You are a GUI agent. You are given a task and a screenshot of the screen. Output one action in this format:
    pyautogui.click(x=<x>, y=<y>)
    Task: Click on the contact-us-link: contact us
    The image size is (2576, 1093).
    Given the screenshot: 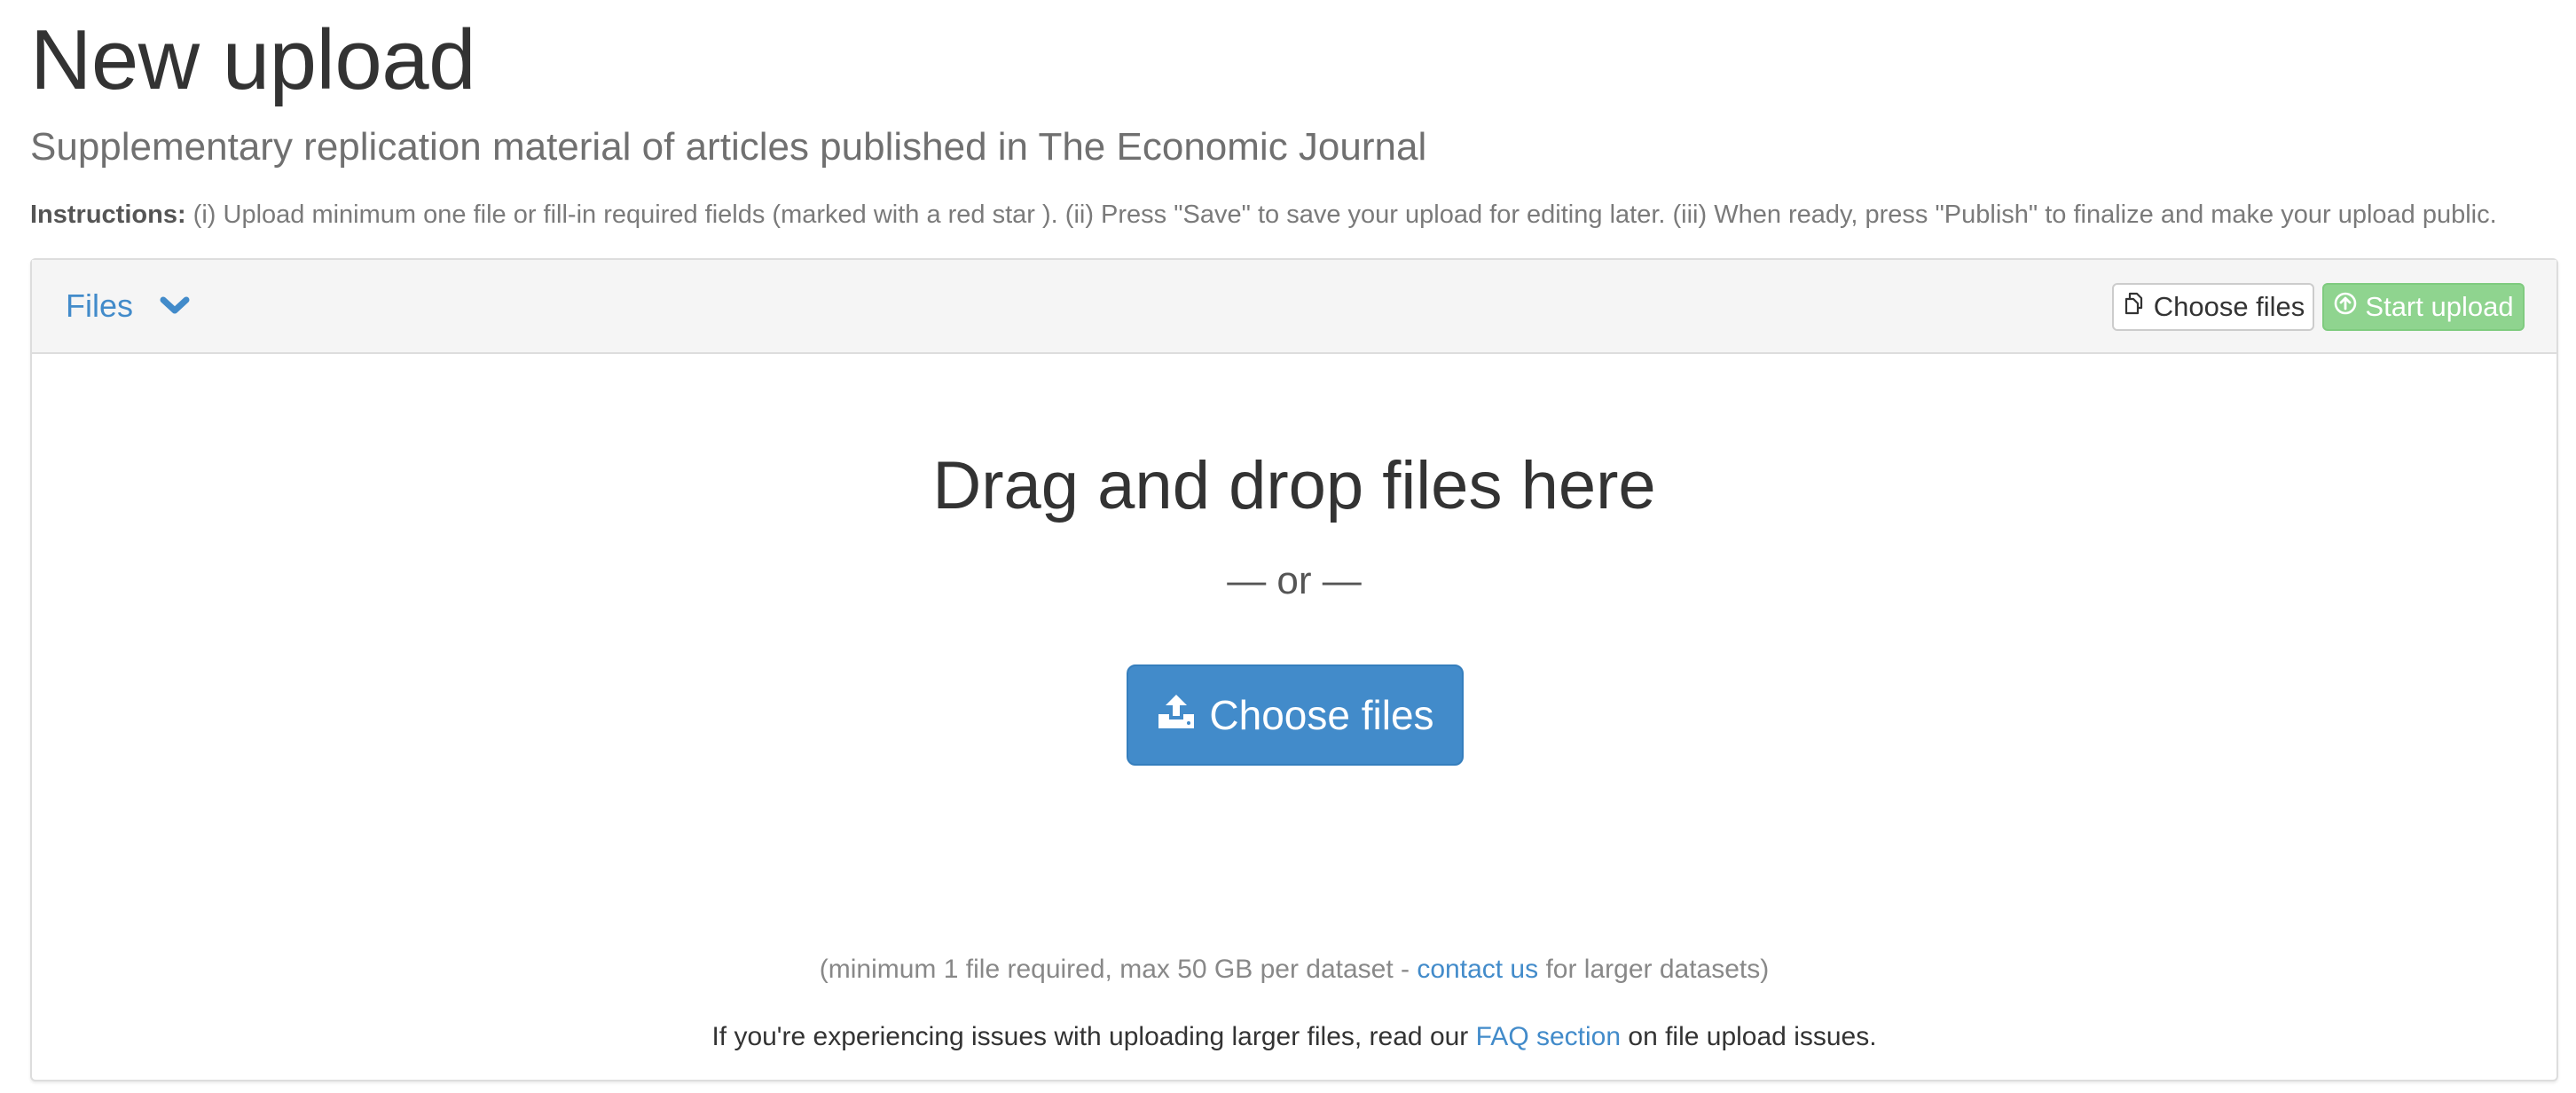 What is the action you would take?
    pyautogui.click(x=1477, y=969)
    